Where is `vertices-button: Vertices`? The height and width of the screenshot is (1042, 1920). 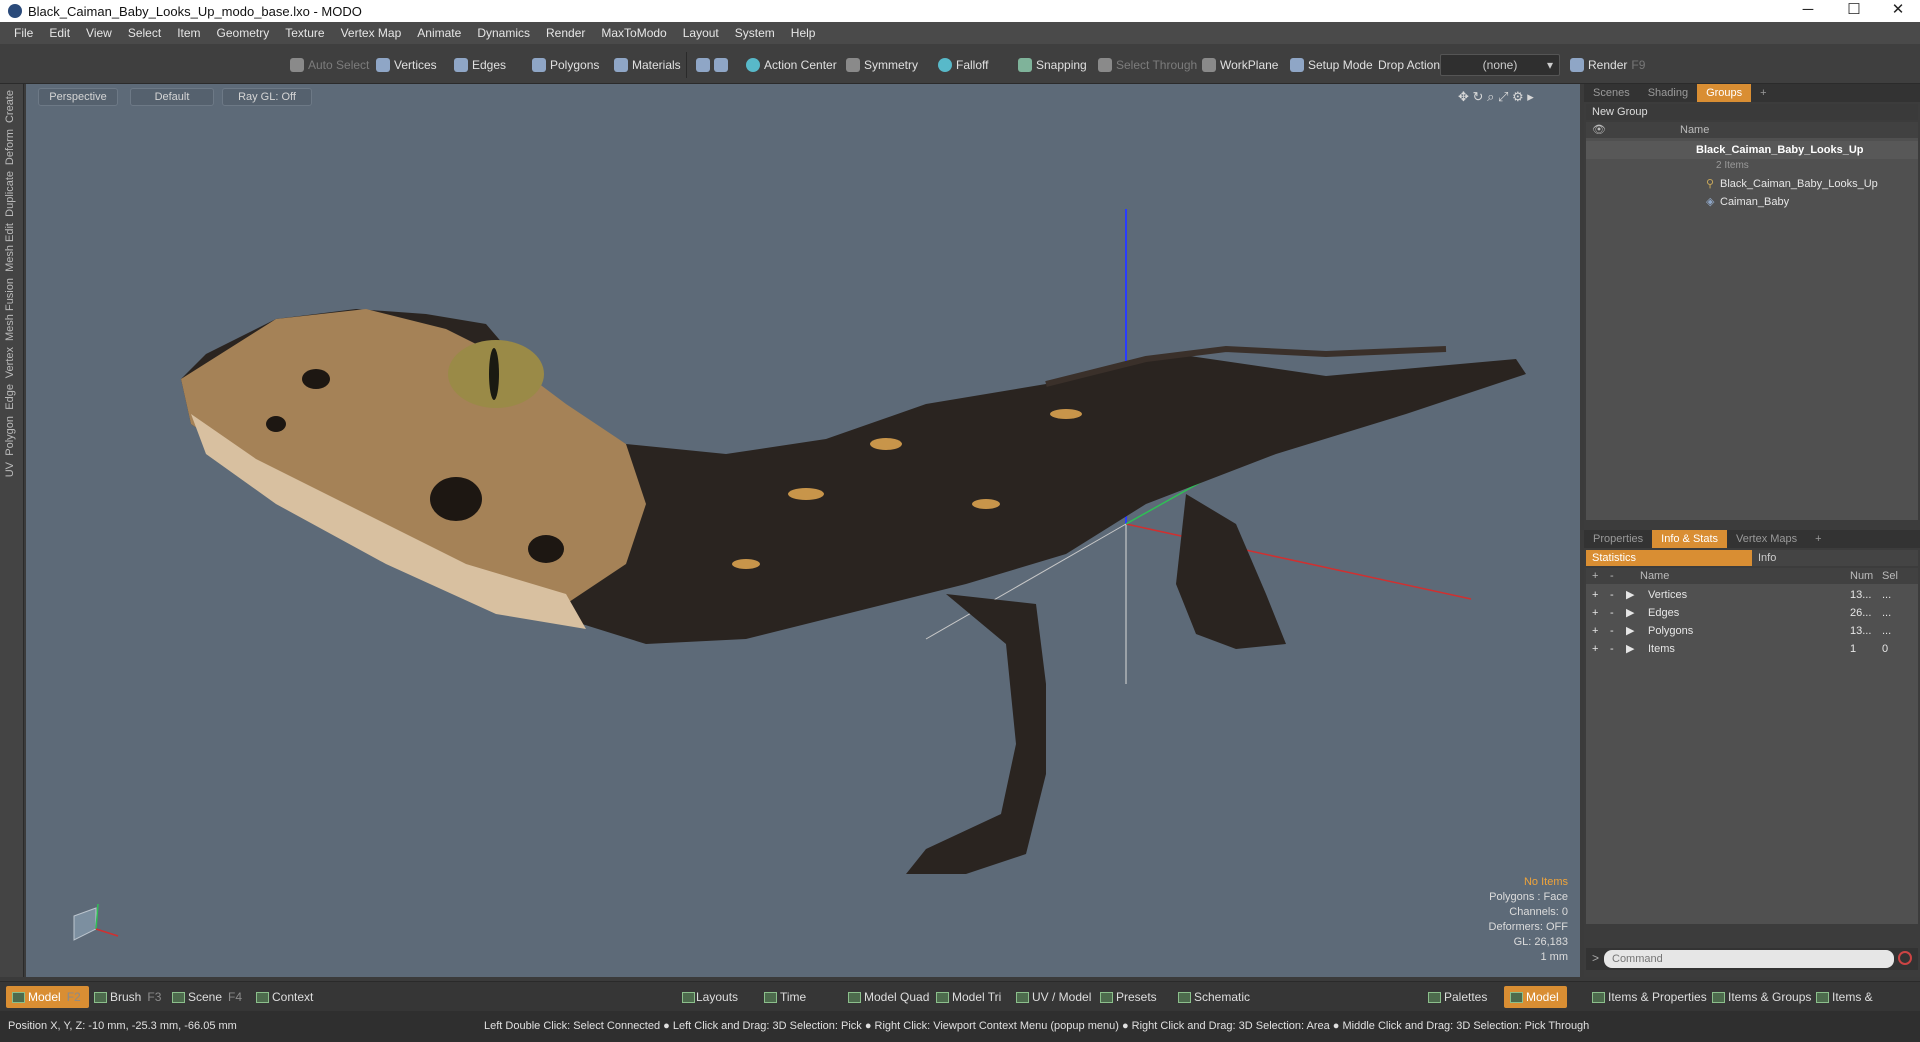 vertices-button: Vertices is located at coordinates (406, 65).